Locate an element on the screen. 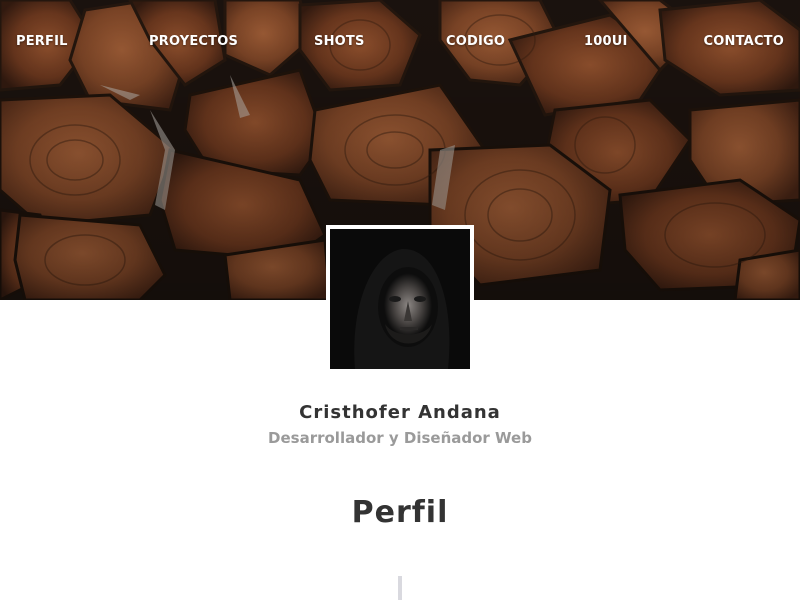 This screenshot has width=800, height=600. profile-photo-icon is located at coordinates (400, 299).